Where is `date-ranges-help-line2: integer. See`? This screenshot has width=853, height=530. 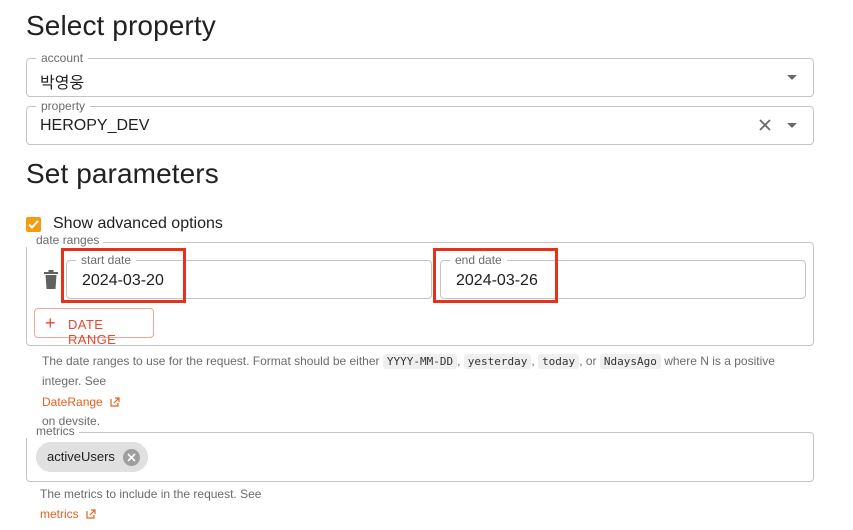
date-ranges-help-line2: integer. See is located at coordinates (74, 381).